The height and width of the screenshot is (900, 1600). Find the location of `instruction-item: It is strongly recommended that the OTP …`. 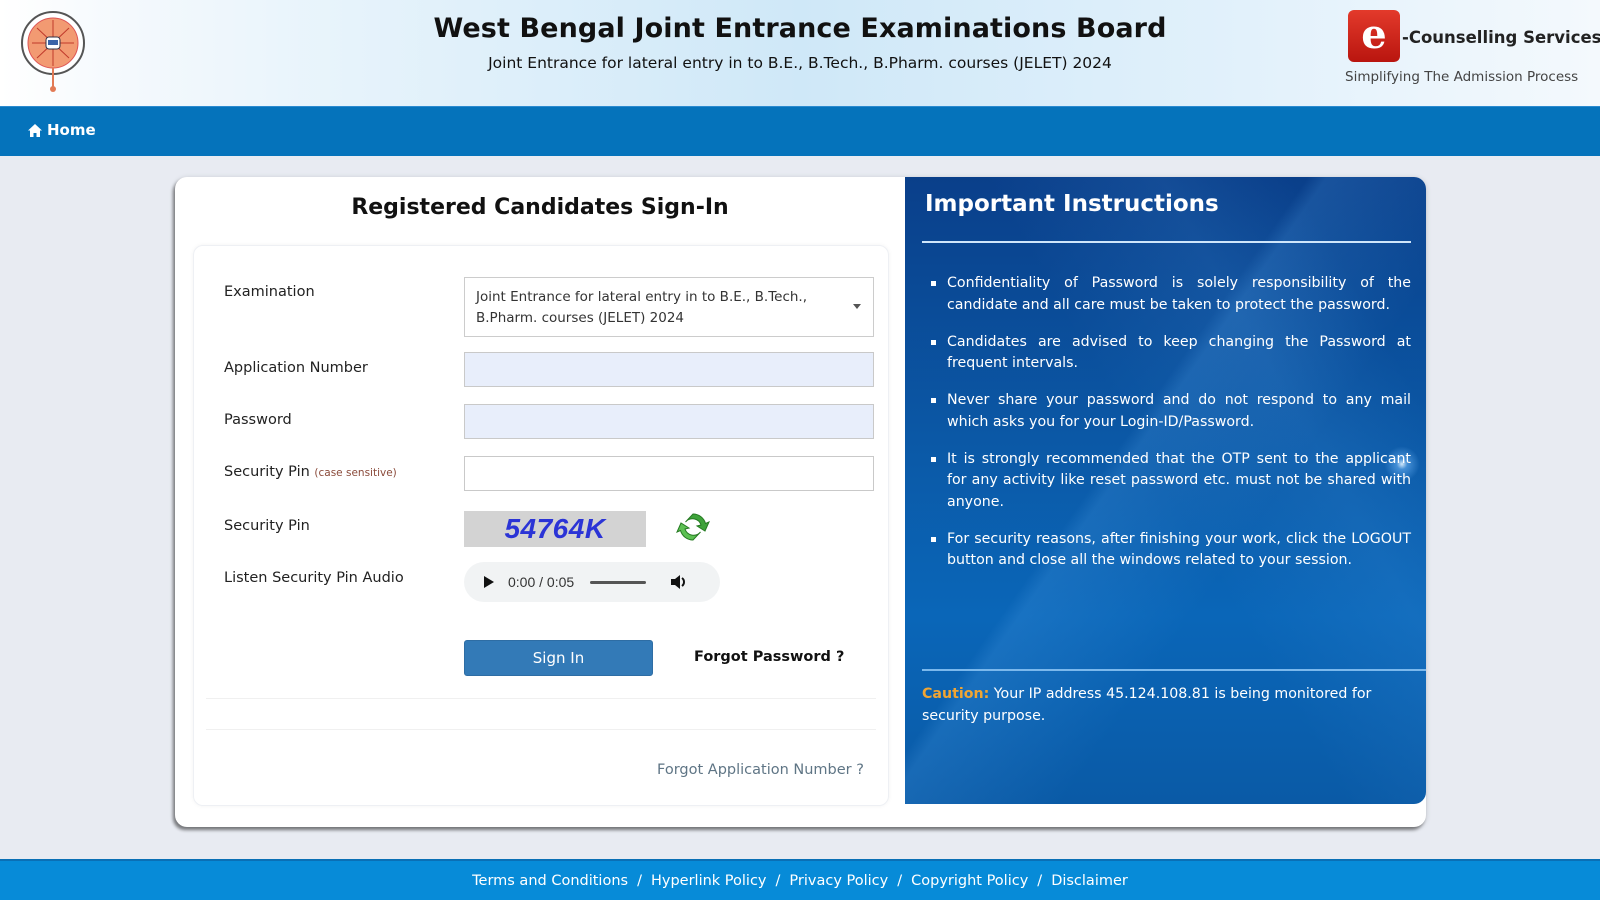

instruction-item: It is strongly recommended that the OTP … is located at coordinates (1171, 481).